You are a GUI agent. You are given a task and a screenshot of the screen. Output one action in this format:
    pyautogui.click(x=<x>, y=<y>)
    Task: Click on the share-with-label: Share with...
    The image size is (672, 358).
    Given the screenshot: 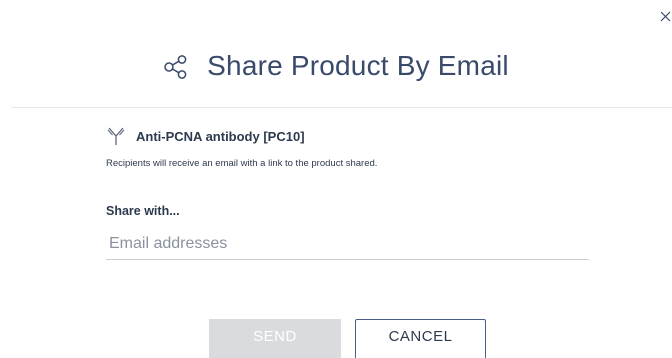 What is the action you would take?
    pyautogui.click(x=143, y=211)
    